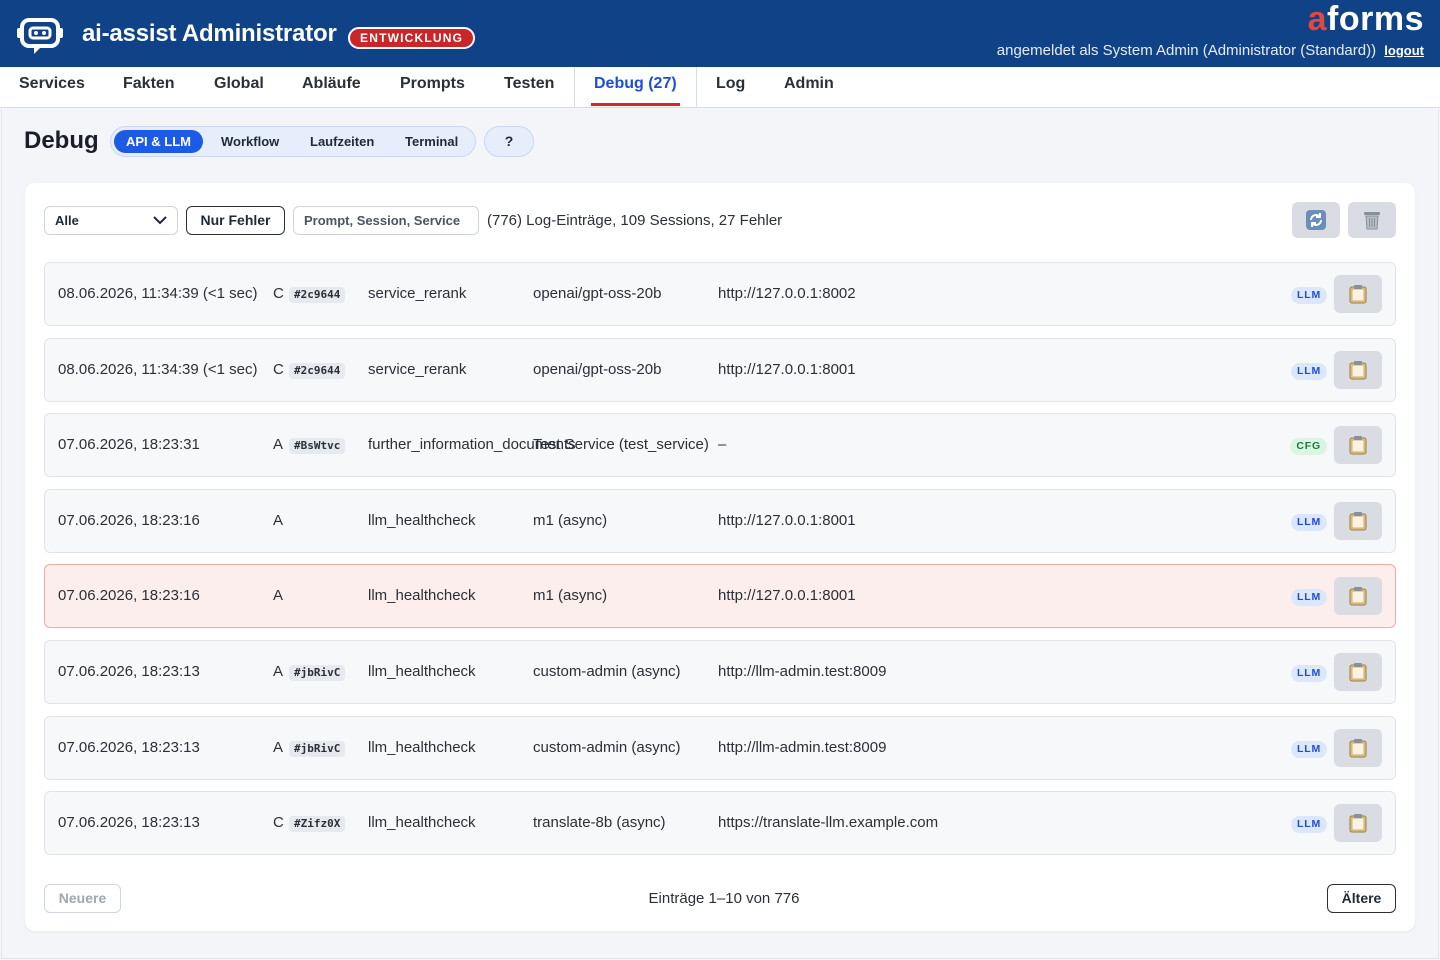 The height and width of the screenshot is (960, 1440). I want to click on chevron-down-icon, so click(160, 220).